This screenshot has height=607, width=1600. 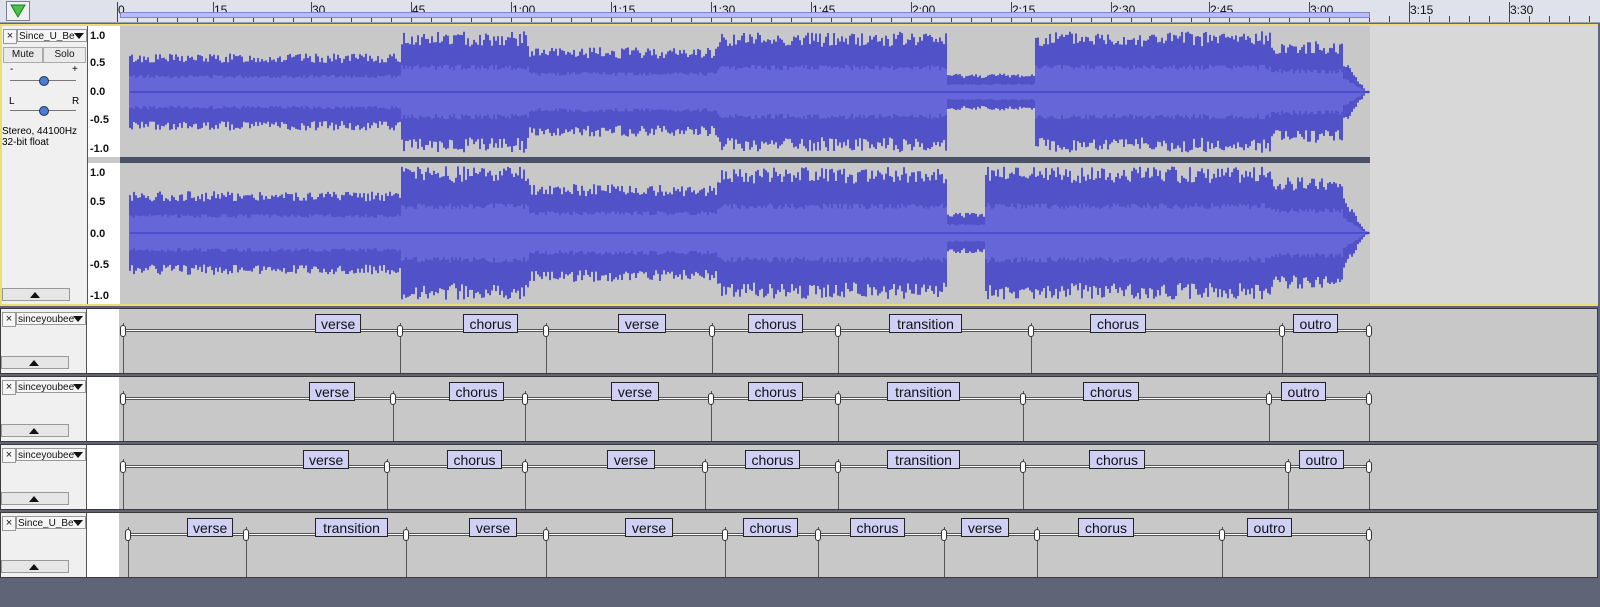 What do you see at coordinates (64, 55) in the screenshot?
I see `solo-button: Solo` at bounding box center [64, 55].